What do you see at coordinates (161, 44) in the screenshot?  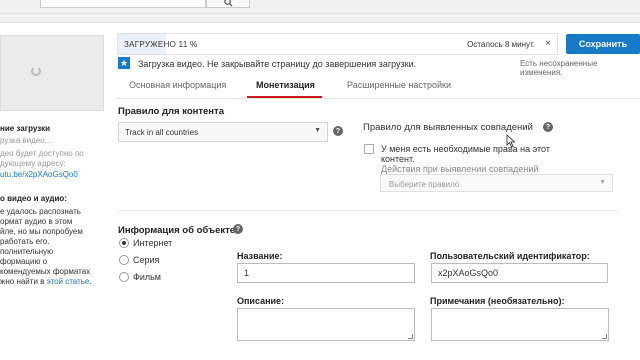 I see `upload-progress-label: ЗАГРУЖЕНО 11 %` at bounding box center [161, 44].